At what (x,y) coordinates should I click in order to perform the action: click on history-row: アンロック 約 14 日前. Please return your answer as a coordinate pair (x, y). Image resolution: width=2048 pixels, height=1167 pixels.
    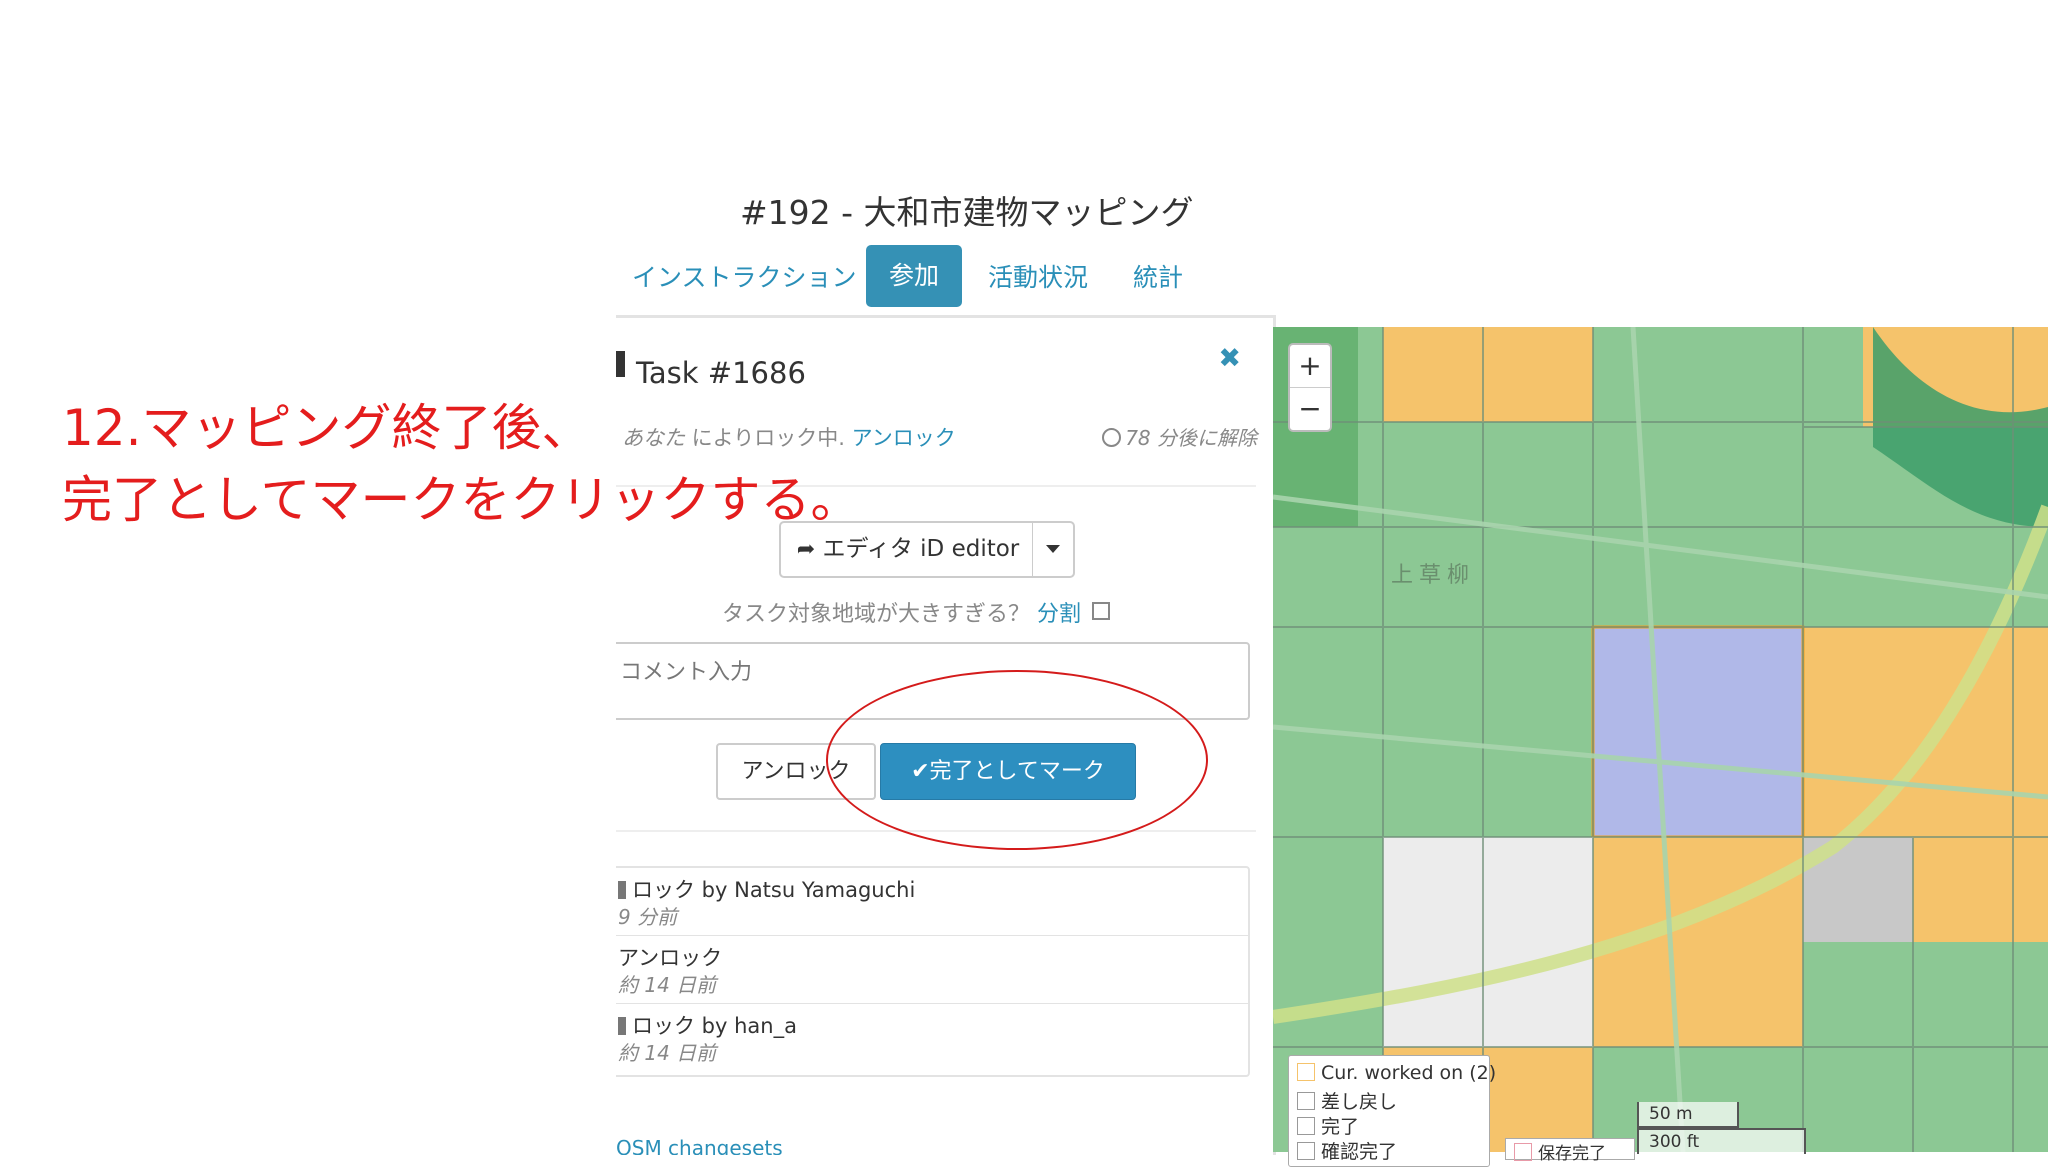
    Looking at the image, I should click on (932, 970).